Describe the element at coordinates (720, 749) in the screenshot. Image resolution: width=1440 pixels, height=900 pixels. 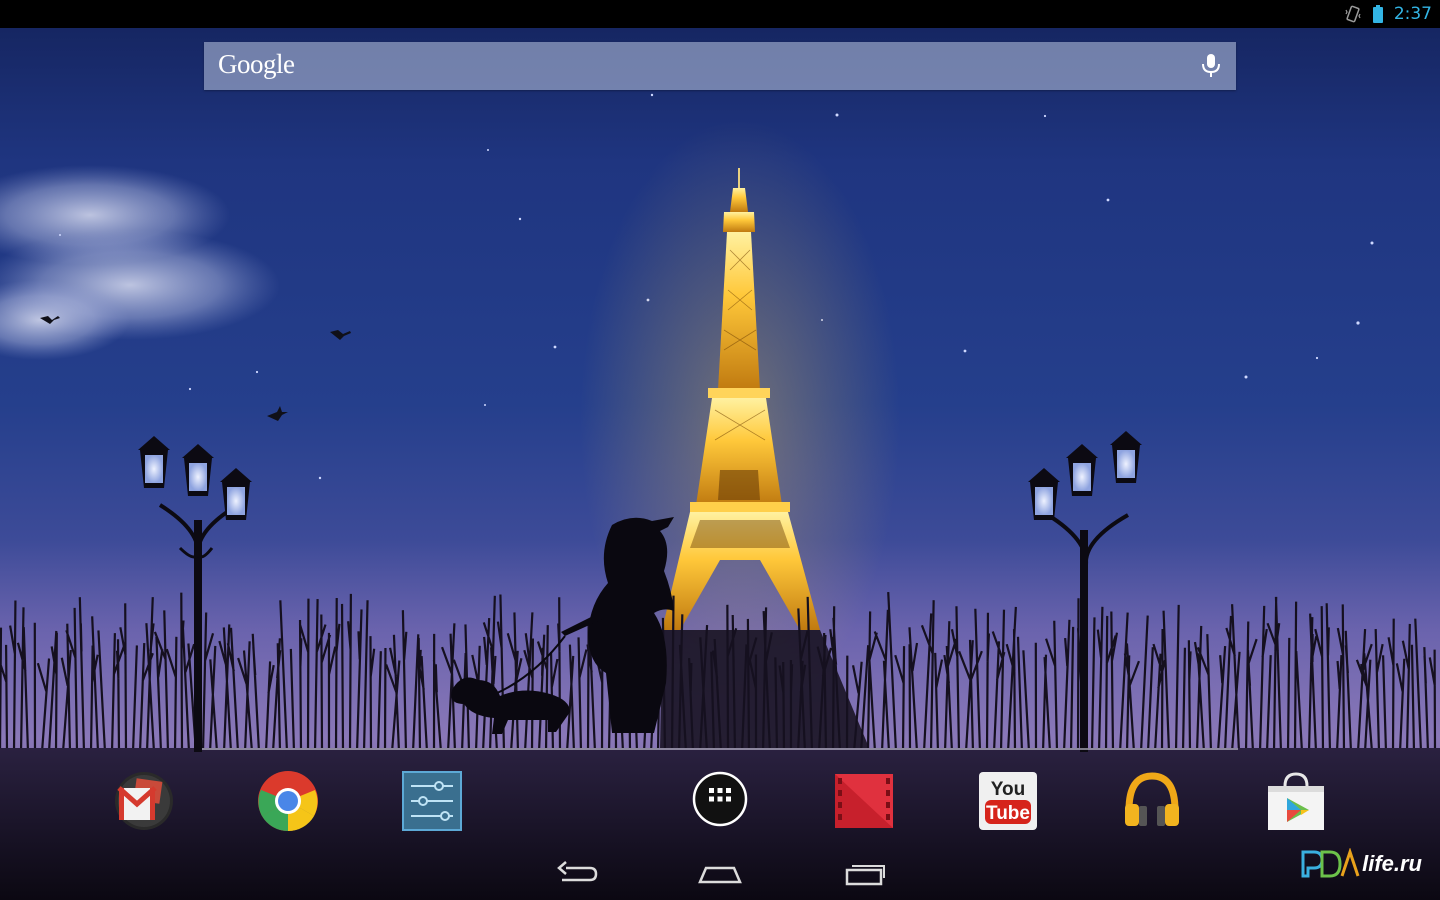
I see `dock-divider` at that location.